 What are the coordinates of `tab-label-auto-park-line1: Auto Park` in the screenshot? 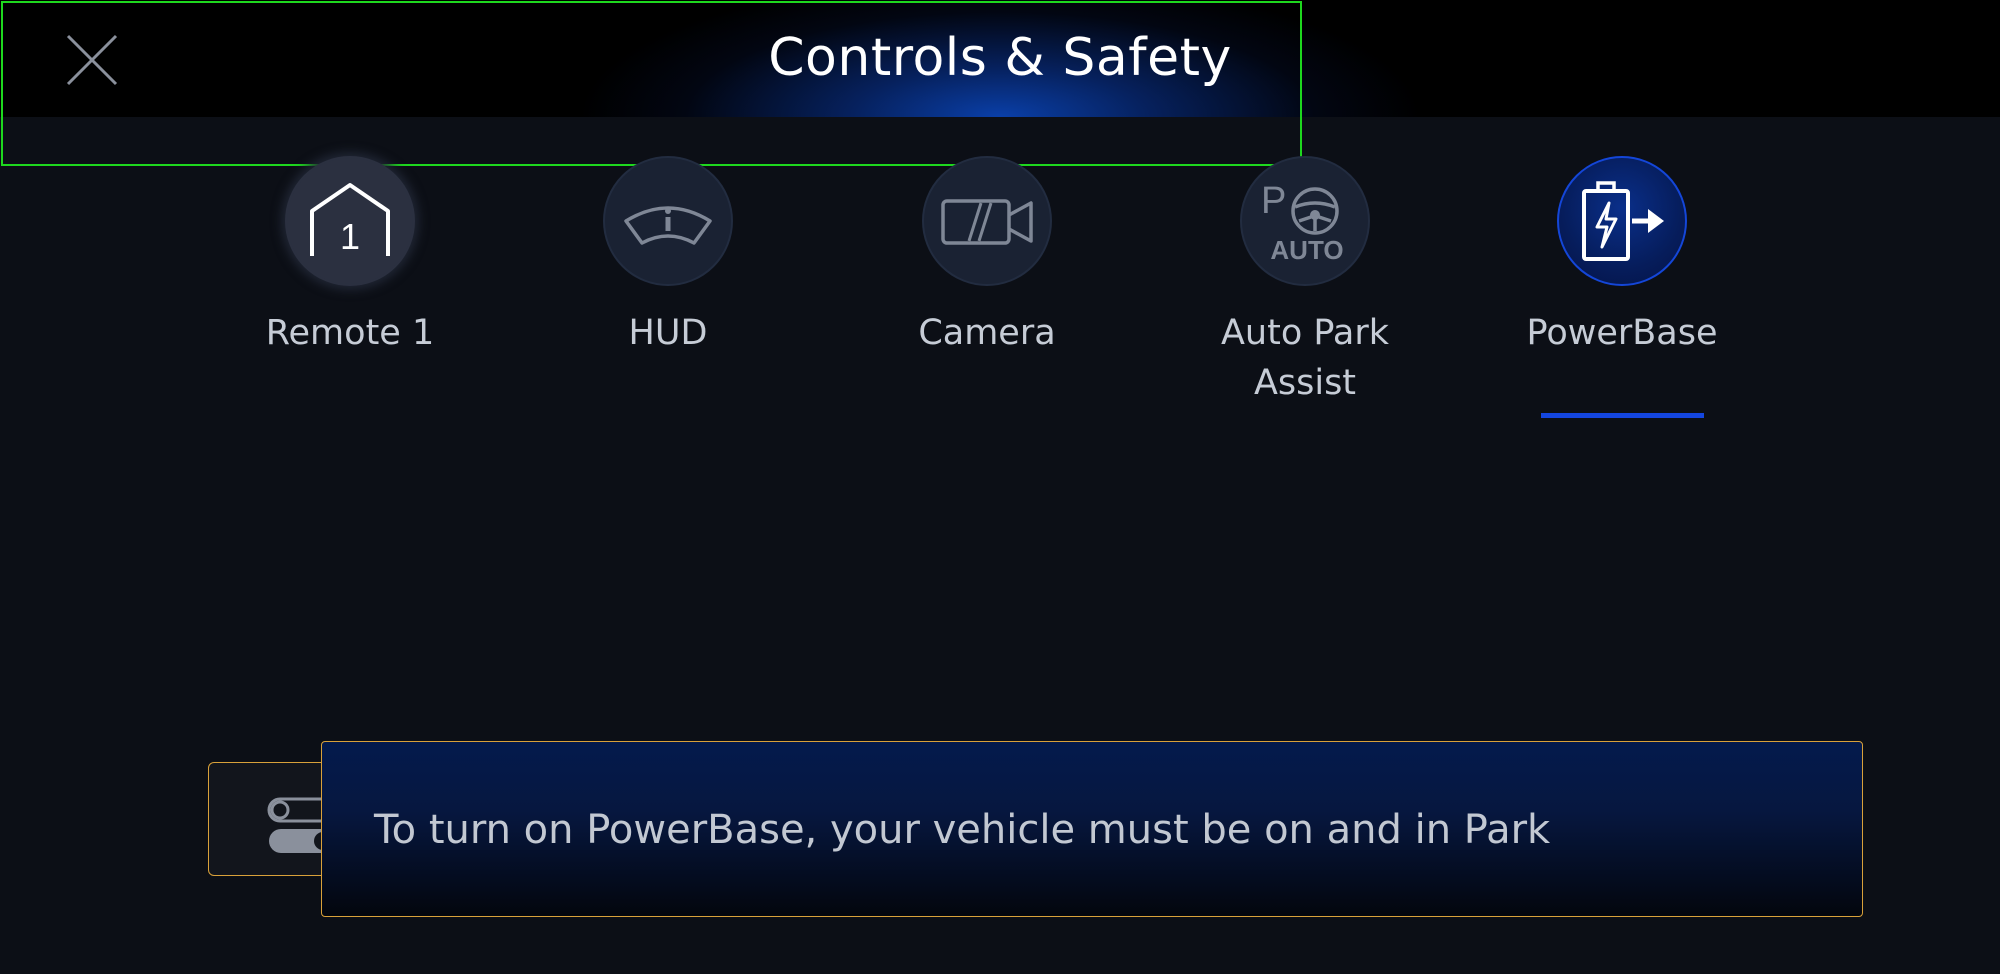 It's located at (1305, 333).